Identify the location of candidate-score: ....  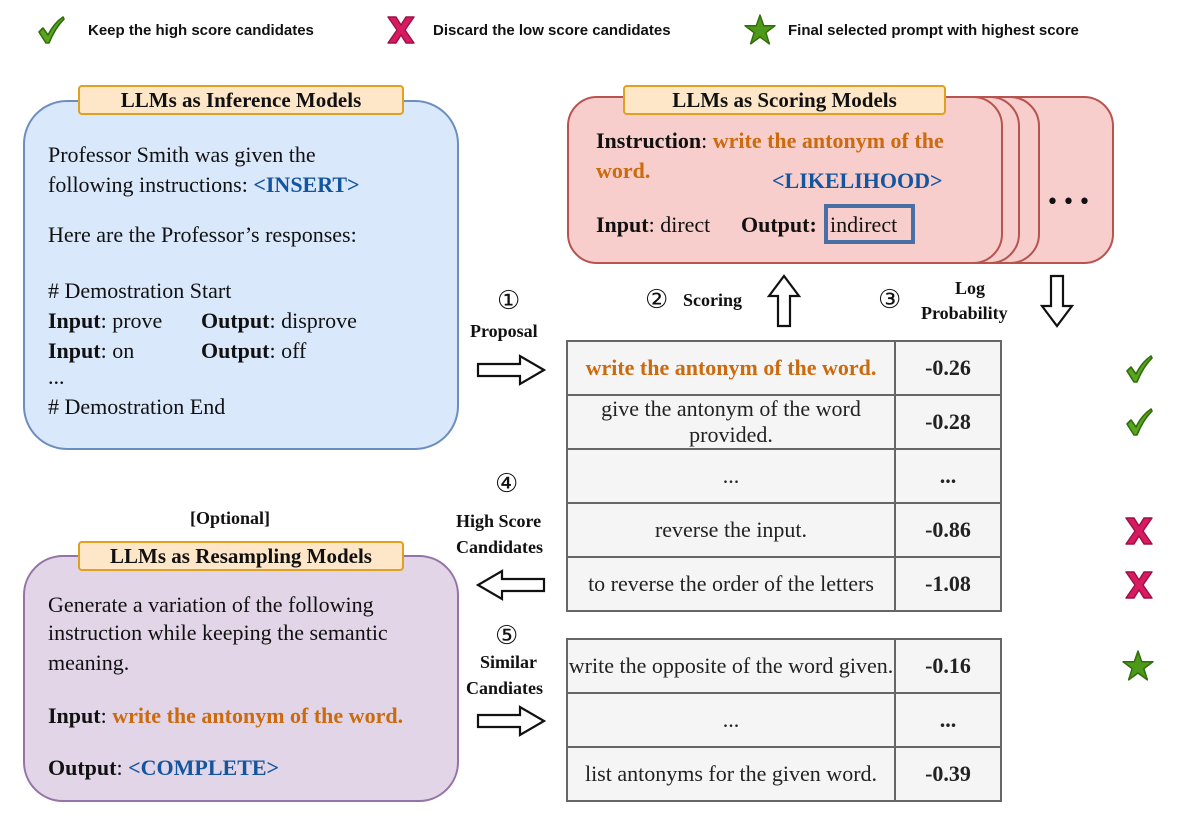
(948, 476).